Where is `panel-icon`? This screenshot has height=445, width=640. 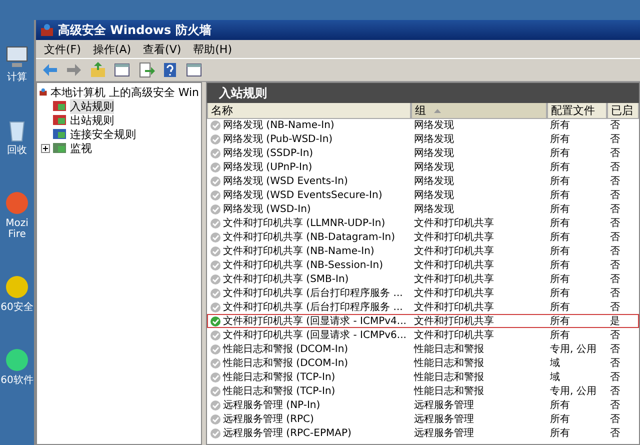 panel-icon is located at coordinates (122, 70).